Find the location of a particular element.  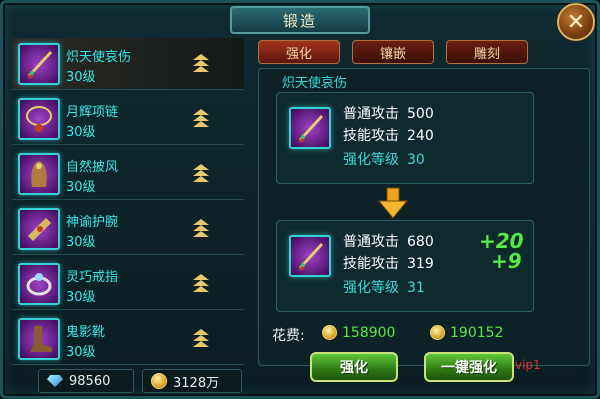

item-name: 自然披风 is located at coordinates (92, 167).